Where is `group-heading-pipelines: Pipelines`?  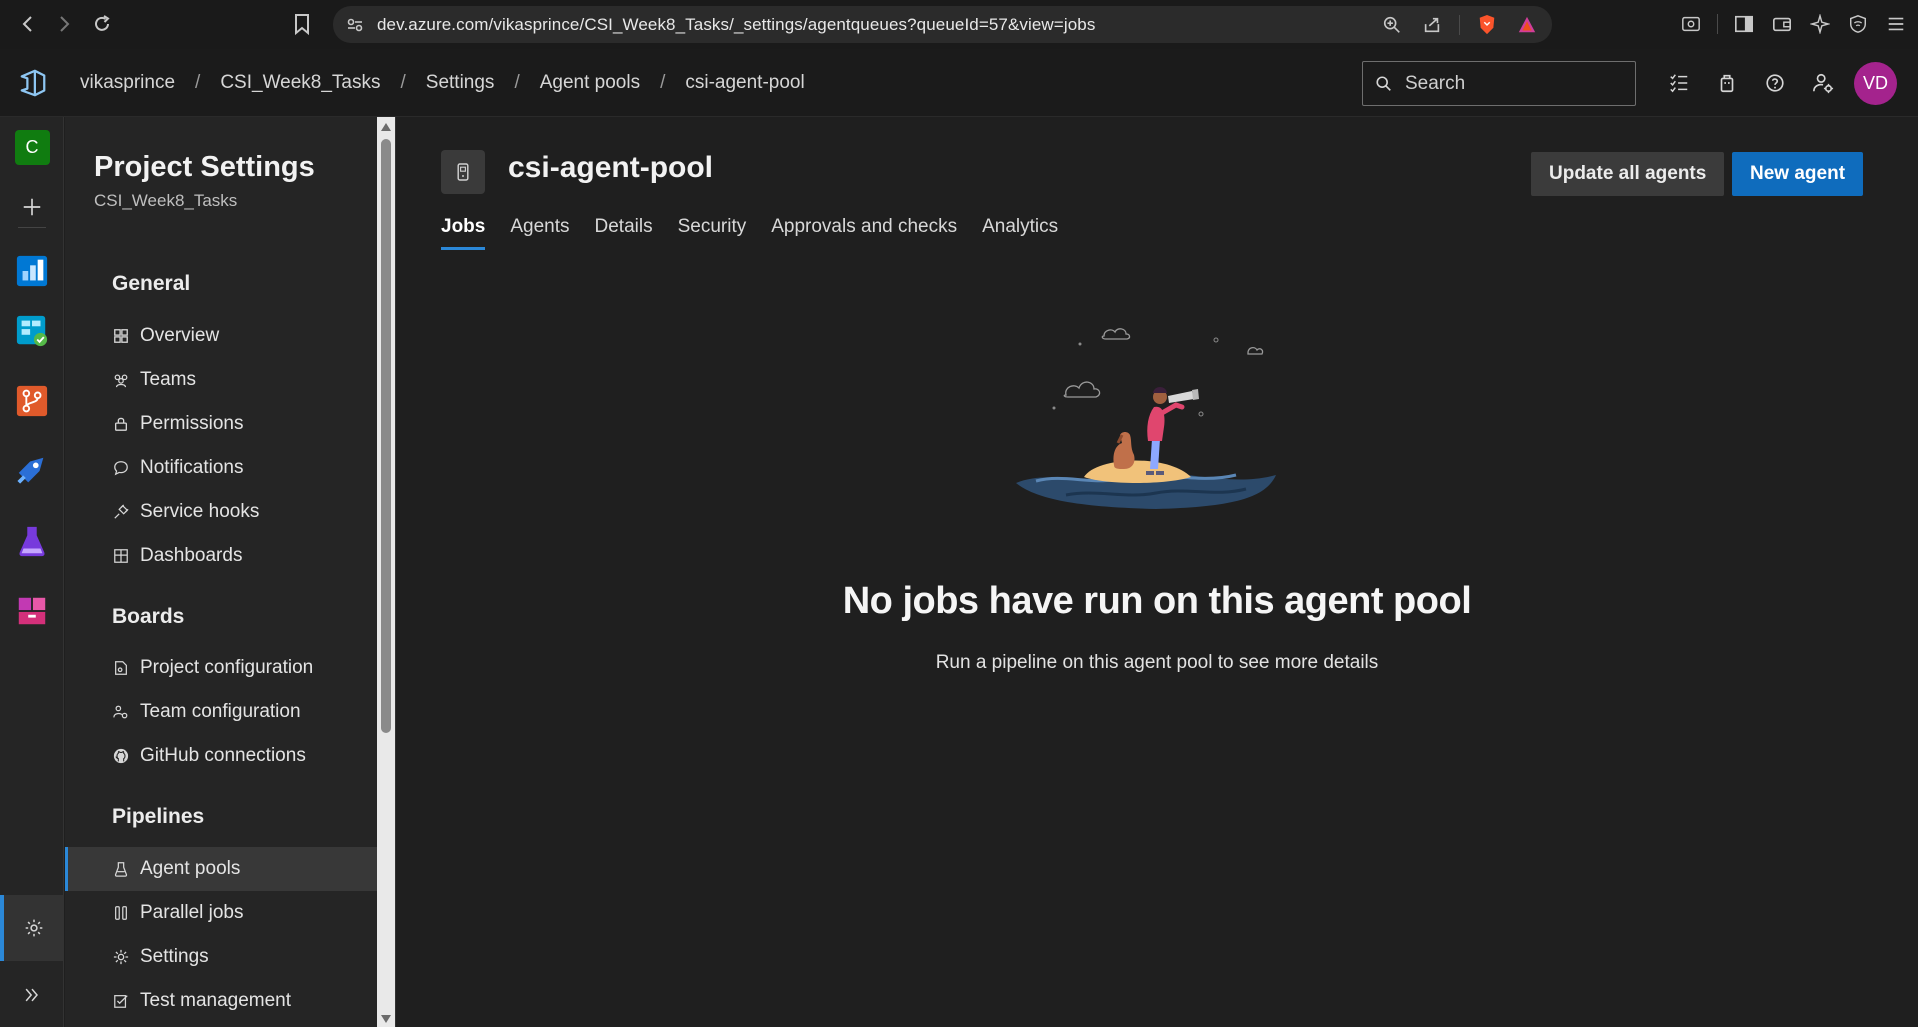
group-heading-pipelines: Pipelines is located at coordinates (158, 816).